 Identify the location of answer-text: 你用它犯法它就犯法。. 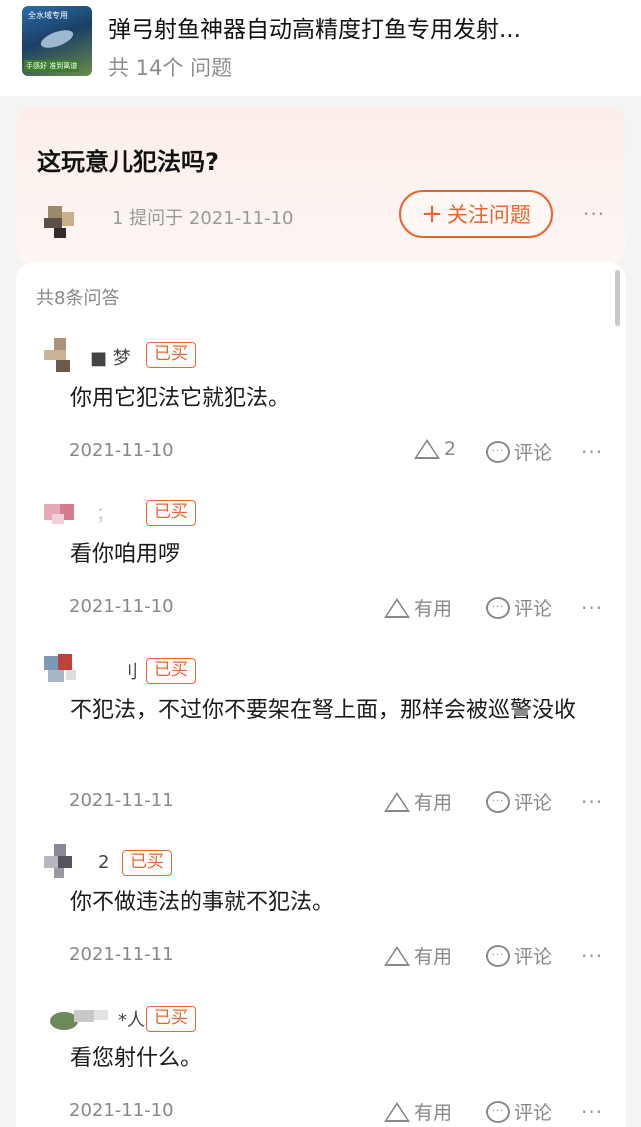
(180, 398).